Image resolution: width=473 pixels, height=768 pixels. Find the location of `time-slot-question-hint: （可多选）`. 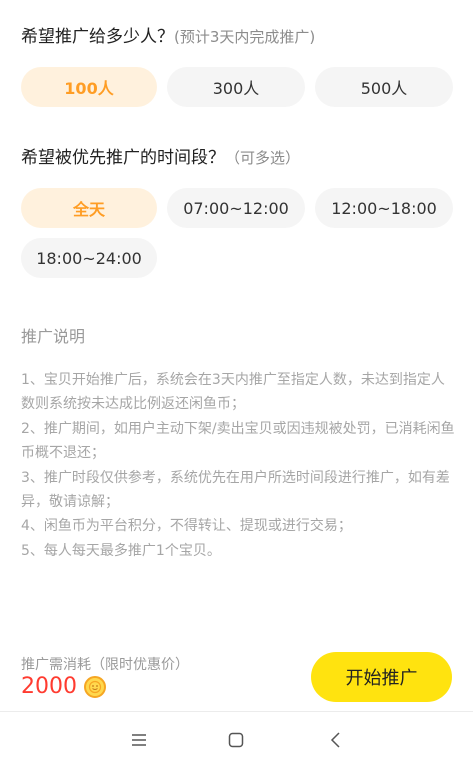

time-slot-question-hint: （可多选） is located at coordinates (263, 158).